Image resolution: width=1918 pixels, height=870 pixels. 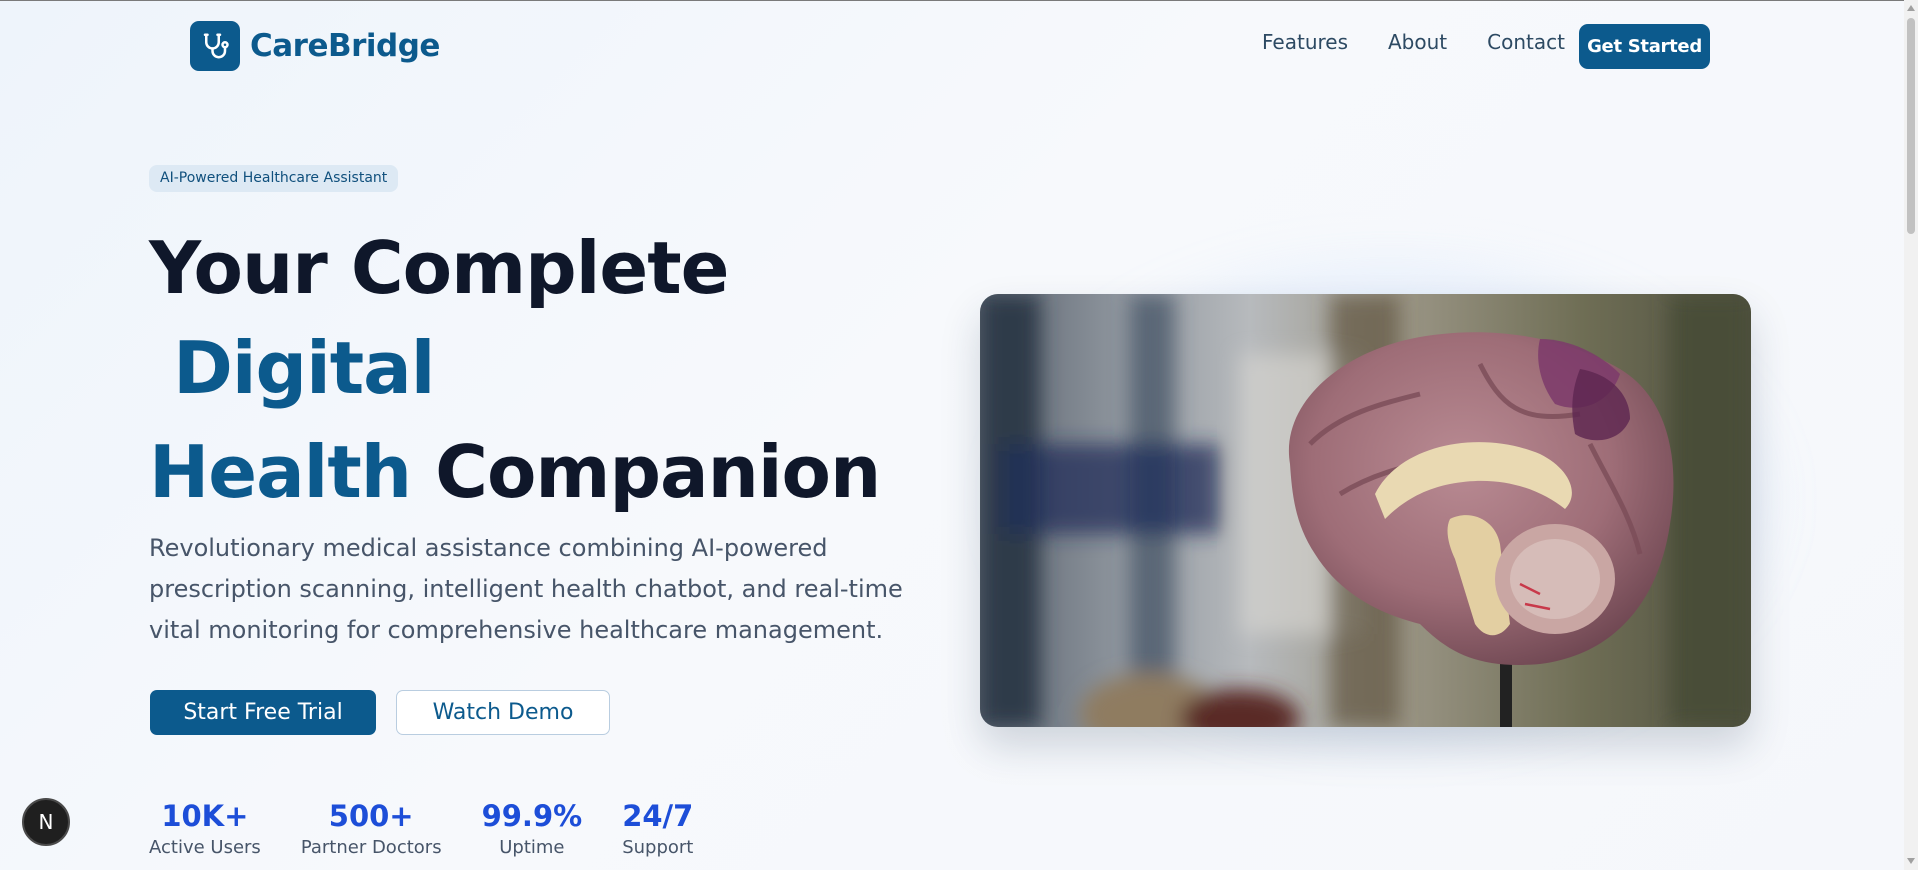 I want to click on headline-line-2: Digital, so click(x=514, y=370).